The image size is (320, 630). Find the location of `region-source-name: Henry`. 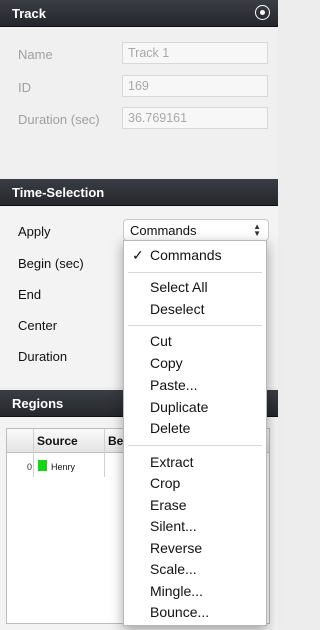

region-source-name: Henry is located at coordinates (63, 467).